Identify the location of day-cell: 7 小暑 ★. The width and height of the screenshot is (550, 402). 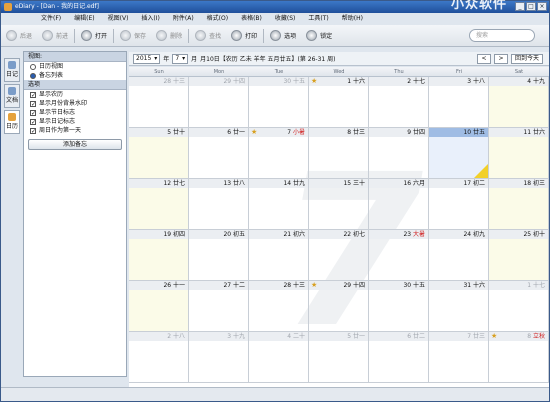
(279, 153).